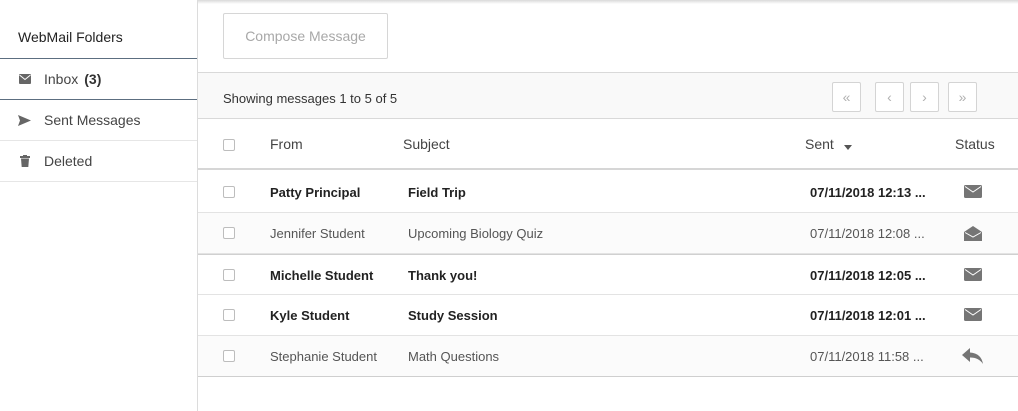 The width and height of the screenshot is (1018, 411). Describe the element at coordinates (24, 161) in the screenshot. I see `trash-icon` at that location.